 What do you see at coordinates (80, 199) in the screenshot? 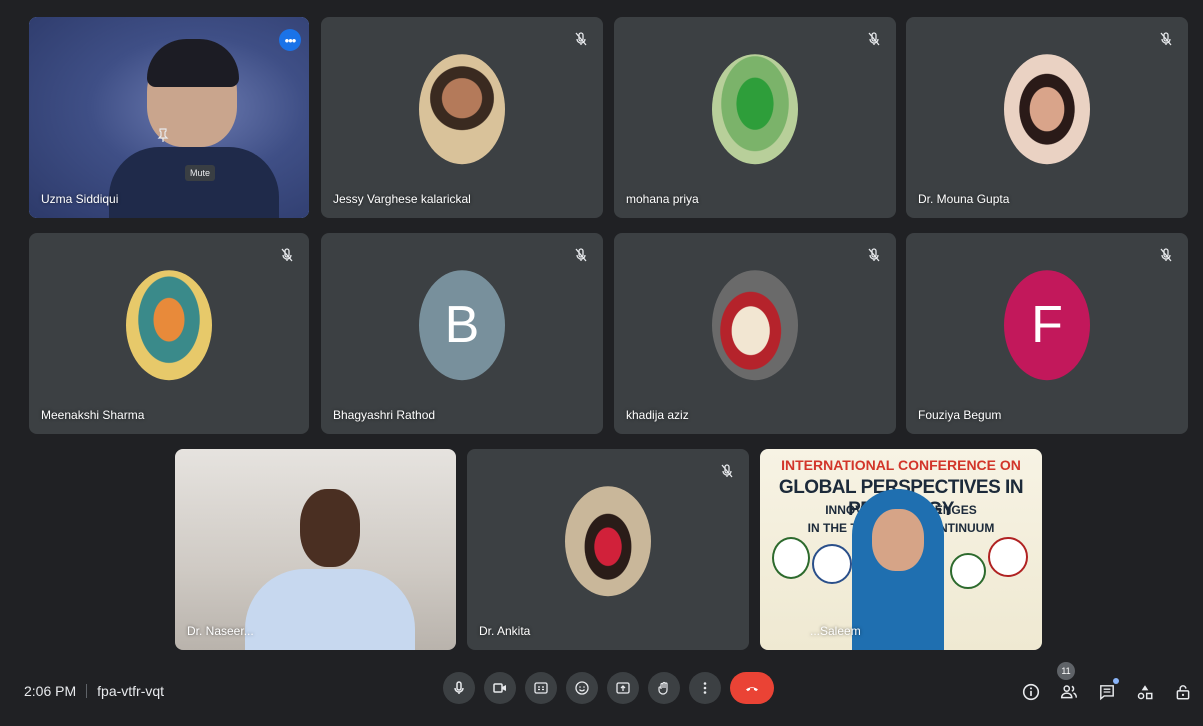
I see `participant-name: Uzma Siddiqui` at bounding box center [80, 199].